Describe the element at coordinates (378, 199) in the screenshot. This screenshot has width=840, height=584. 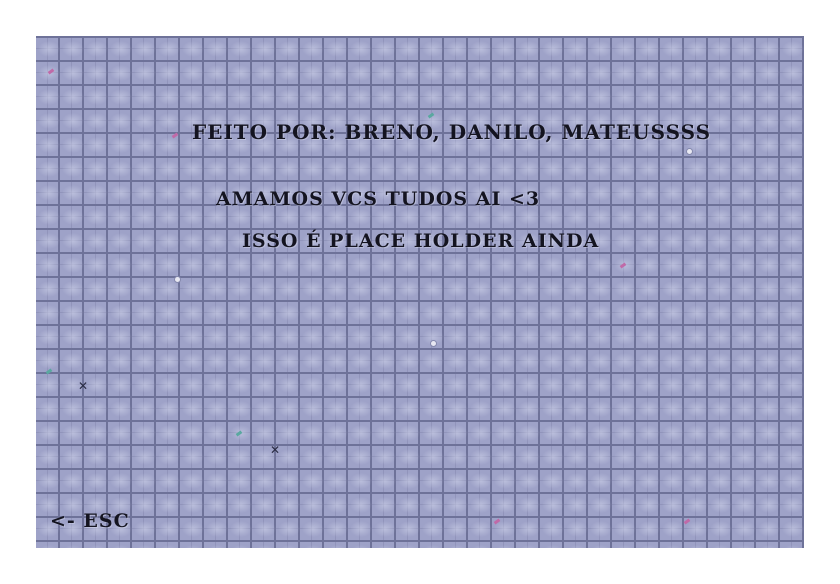
I see `love-message: AMAMOS VCS TUDOS AI <3` at that location.